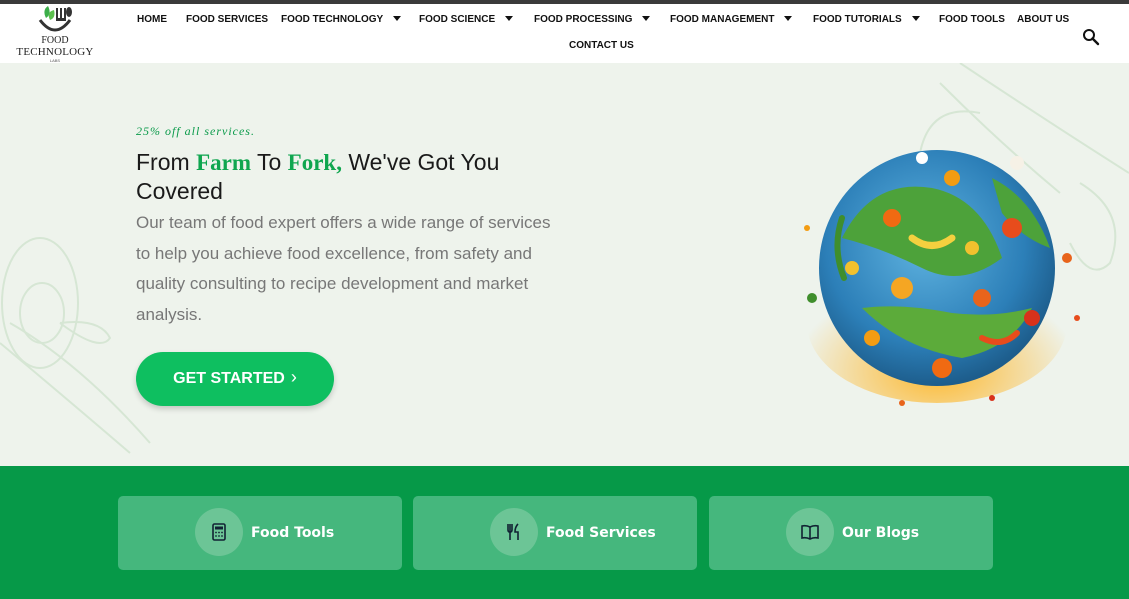 This screenshot has height=599, width=1129. I want to click on food-services-icon-circle, so click(514, 532).